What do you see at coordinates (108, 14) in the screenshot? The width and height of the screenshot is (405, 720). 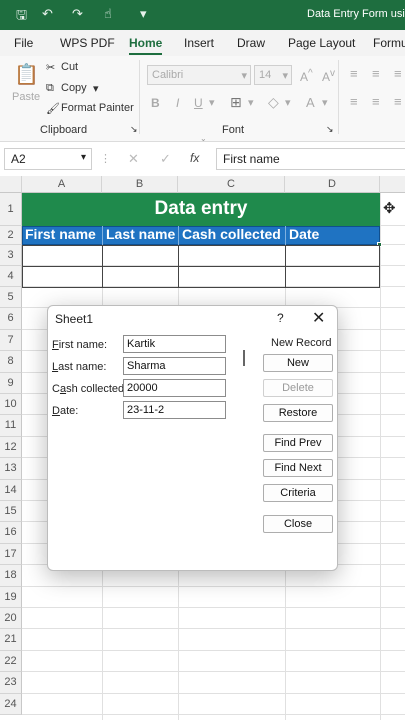 I see `touch-mode-icon: ☝` at bounding box center [108, 14].